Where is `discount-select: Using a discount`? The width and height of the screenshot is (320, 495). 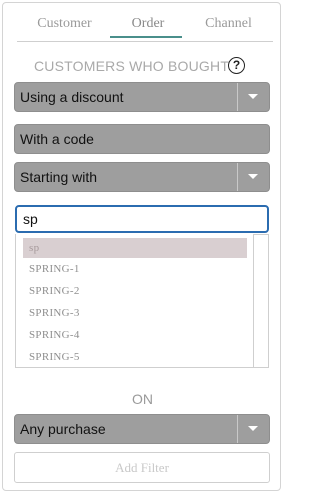
discount-select: Using a discount is located at coordinates (142, 97).